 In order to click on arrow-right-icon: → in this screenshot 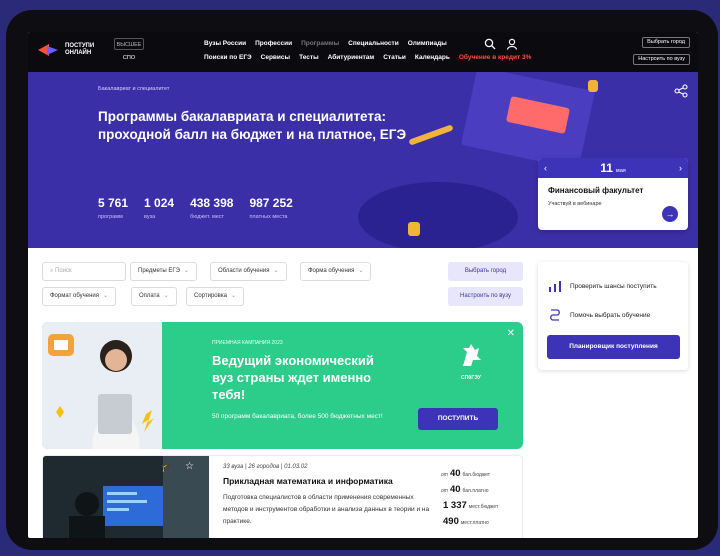, I will do `click(670, 214)`.